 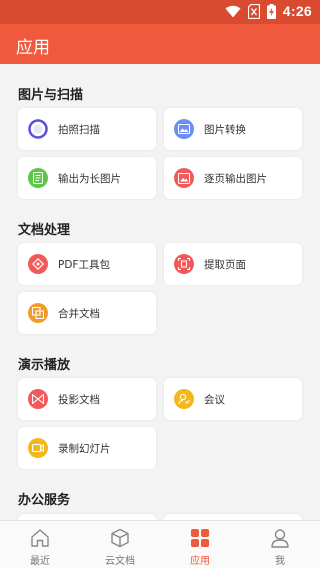 I want to click on section-title-presentation: 演示播放, so click(x=44, y=365).